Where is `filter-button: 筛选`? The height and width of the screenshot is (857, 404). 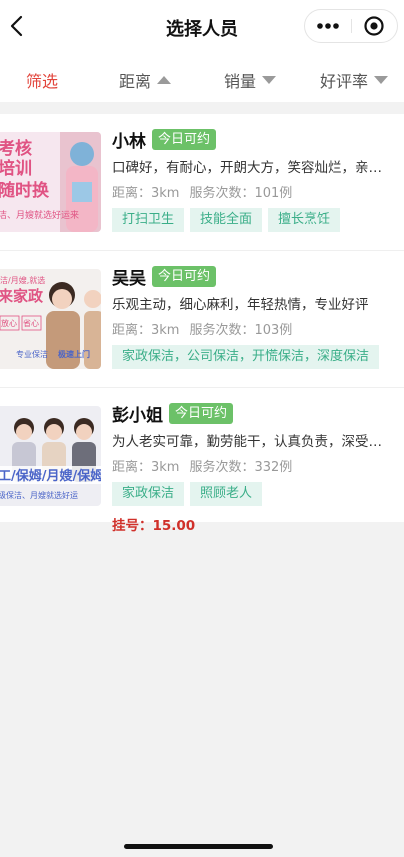
filter-button: 筛选 is located at coordinates (42, 80).